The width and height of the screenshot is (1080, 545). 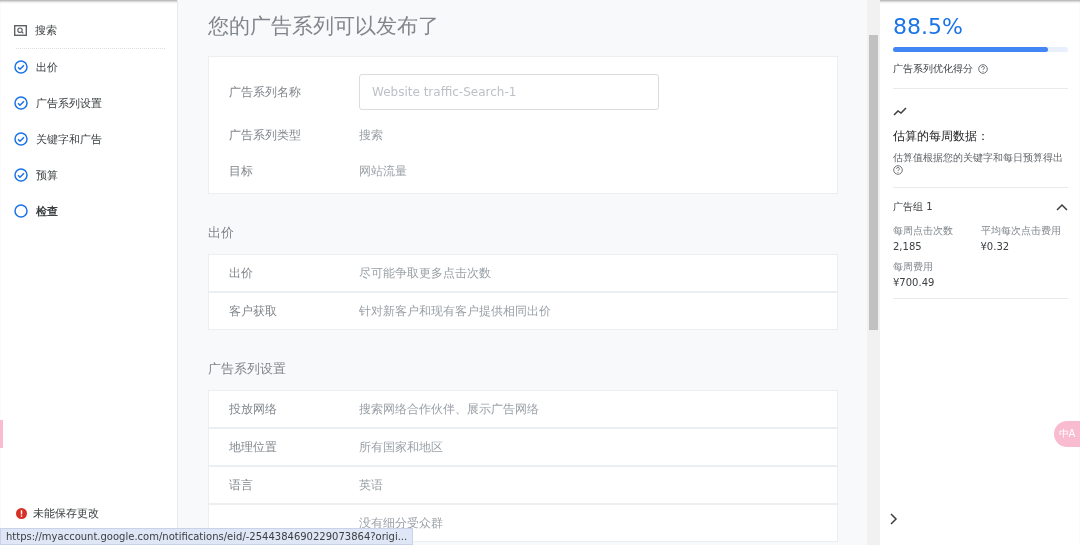 I want to click on field-label: 客户获取, so click(x=253, y=311).